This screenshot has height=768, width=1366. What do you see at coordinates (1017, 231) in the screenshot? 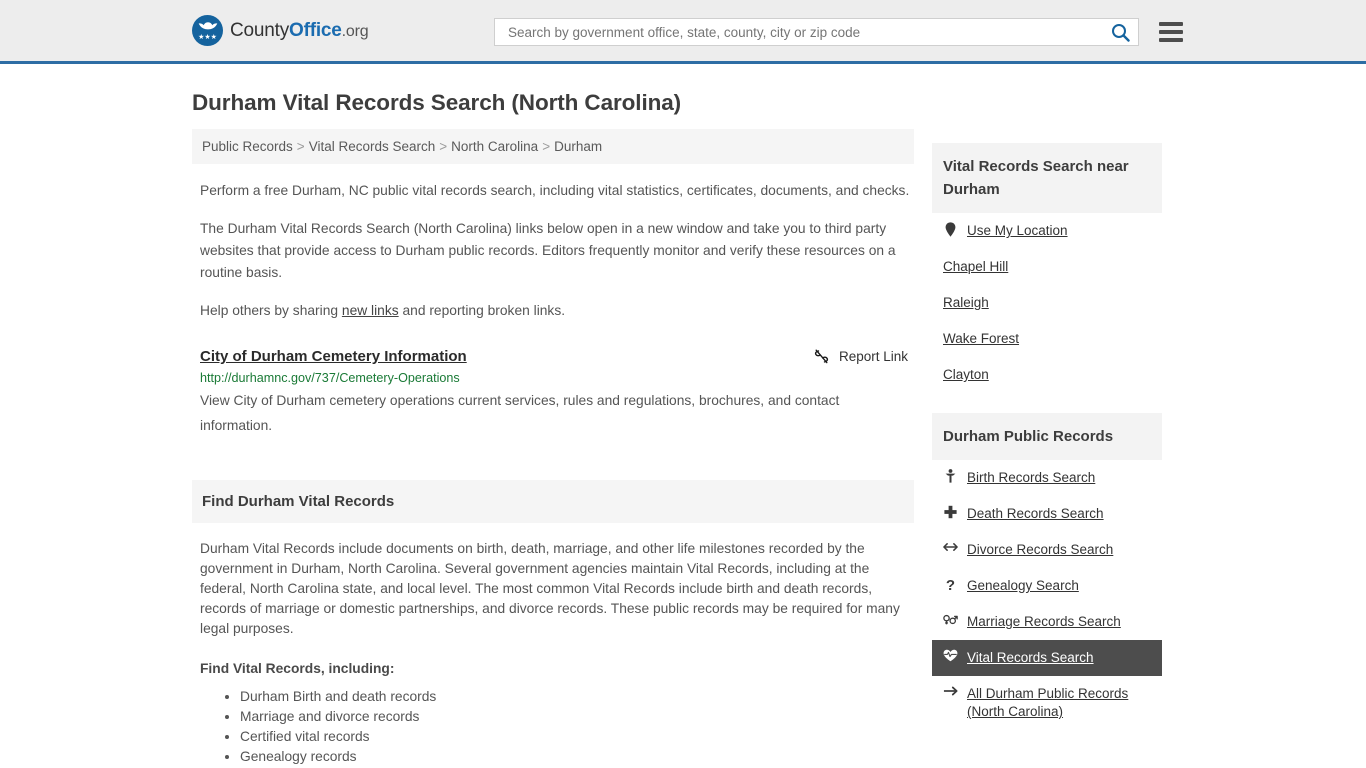
I see `sidebar-link-label: Use My Location` at bounding box center [1017, 231].